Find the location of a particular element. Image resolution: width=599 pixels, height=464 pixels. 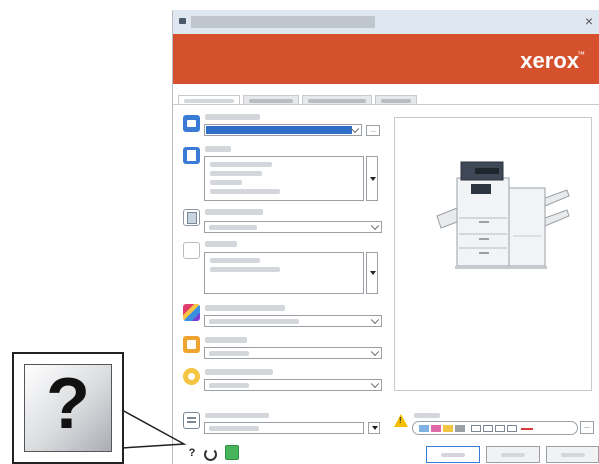

help-callout-icon: ? is located at coordinates (68, 408).